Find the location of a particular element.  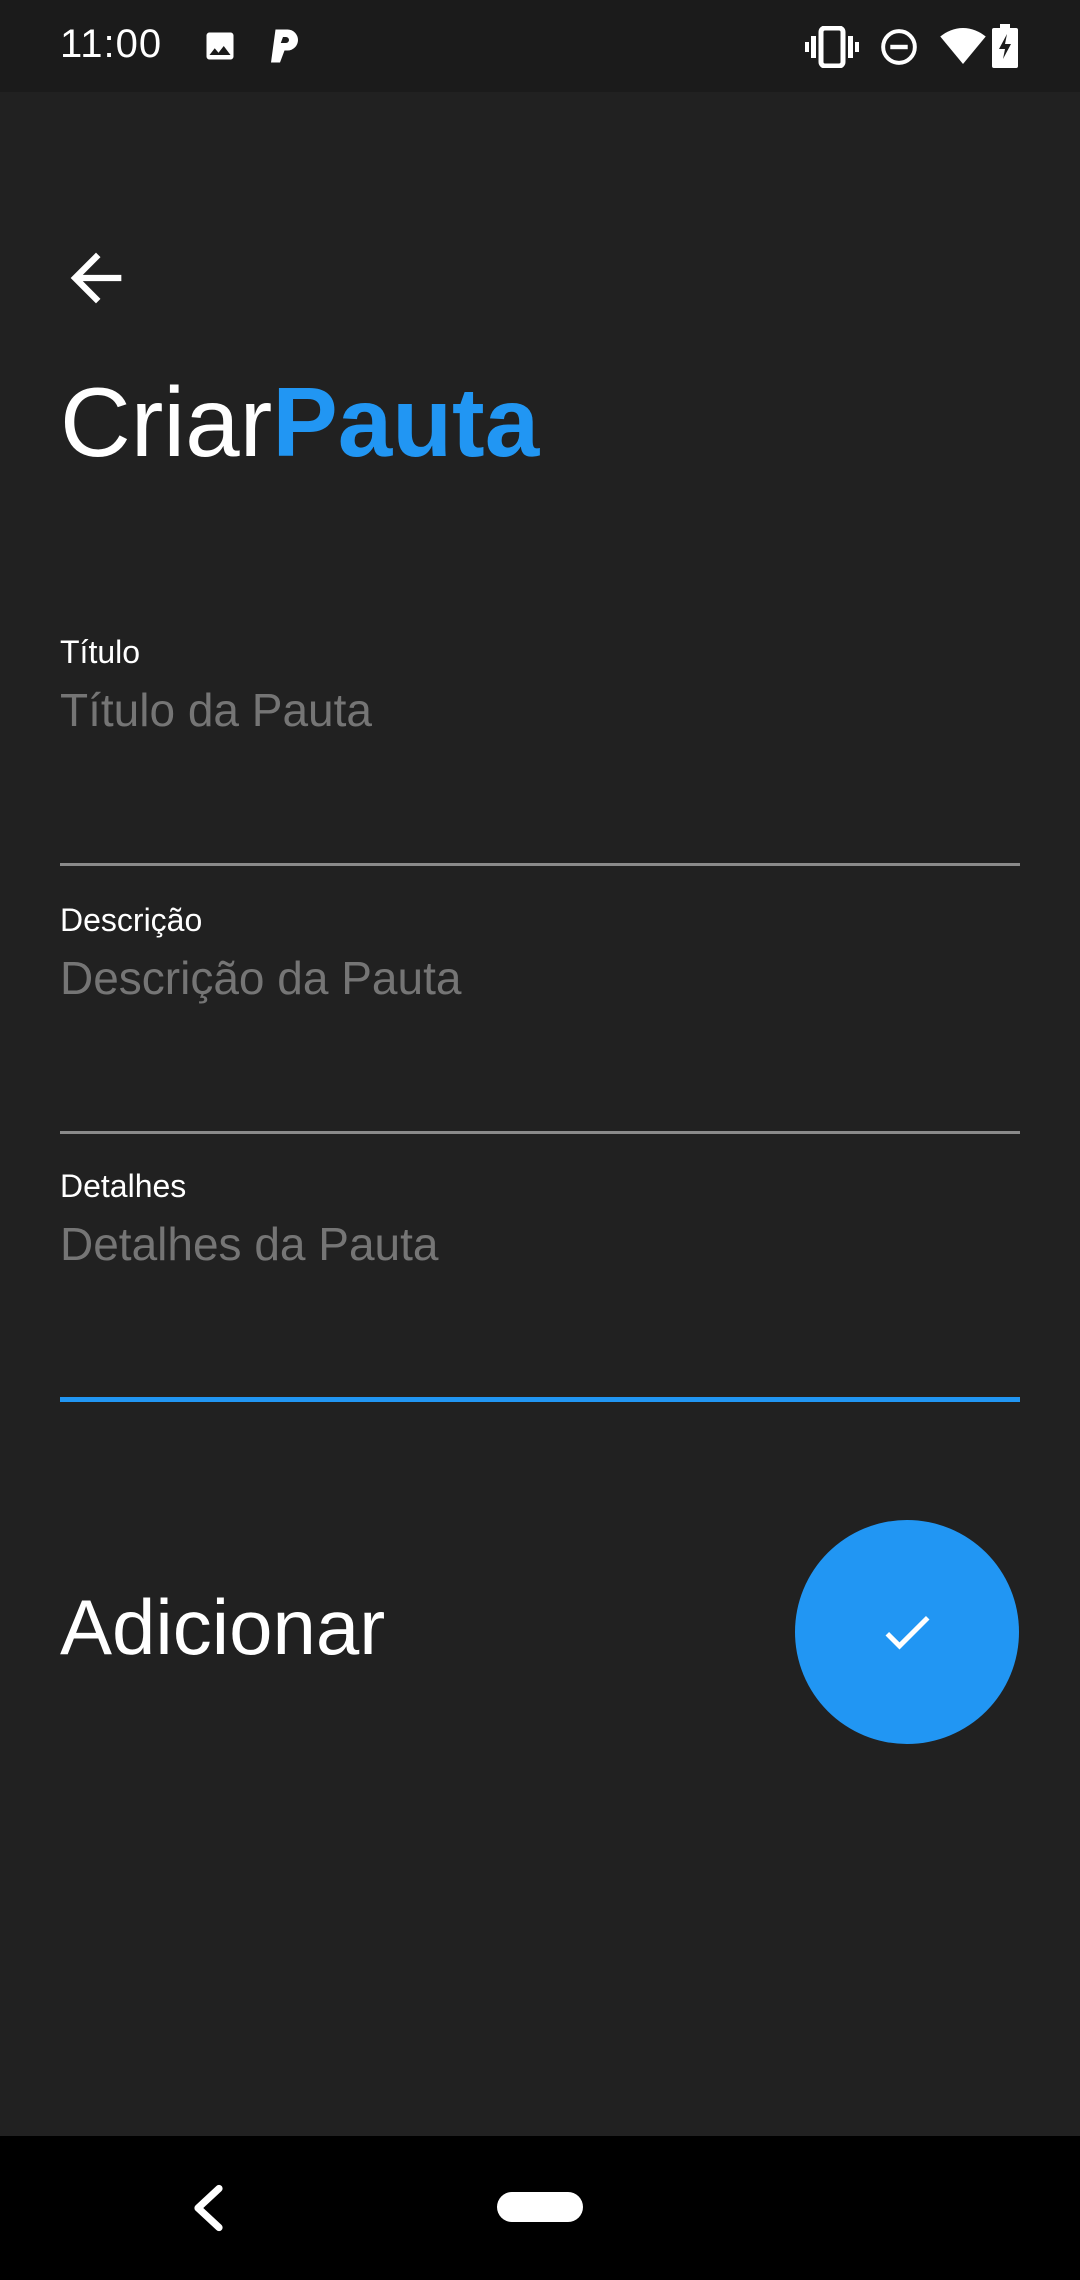

add-label: Adicionar is located at coordinates (223, 1627).